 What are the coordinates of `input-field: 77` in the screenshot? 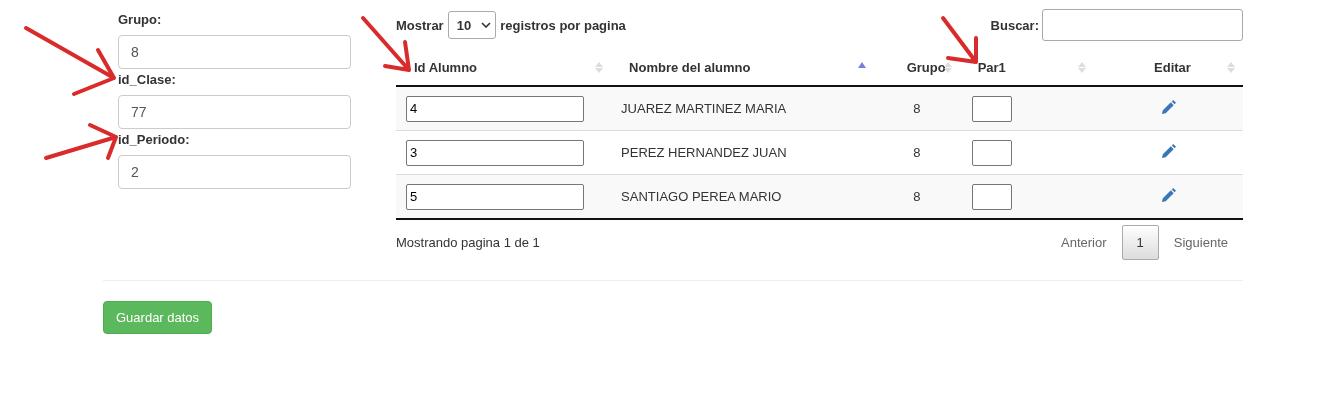 It's located at (234, 112).